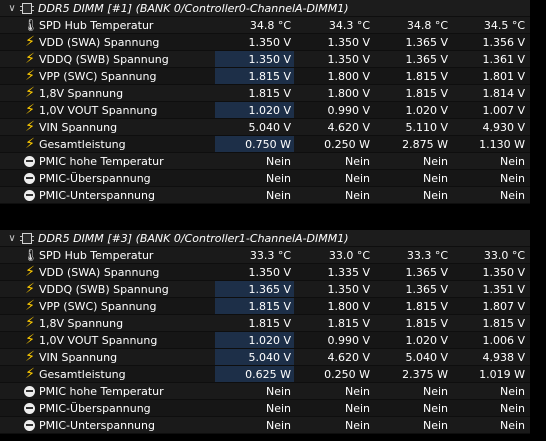 The image size is (546, 441). I want to click on avg-value: 1.007 V, so click(503, 110).